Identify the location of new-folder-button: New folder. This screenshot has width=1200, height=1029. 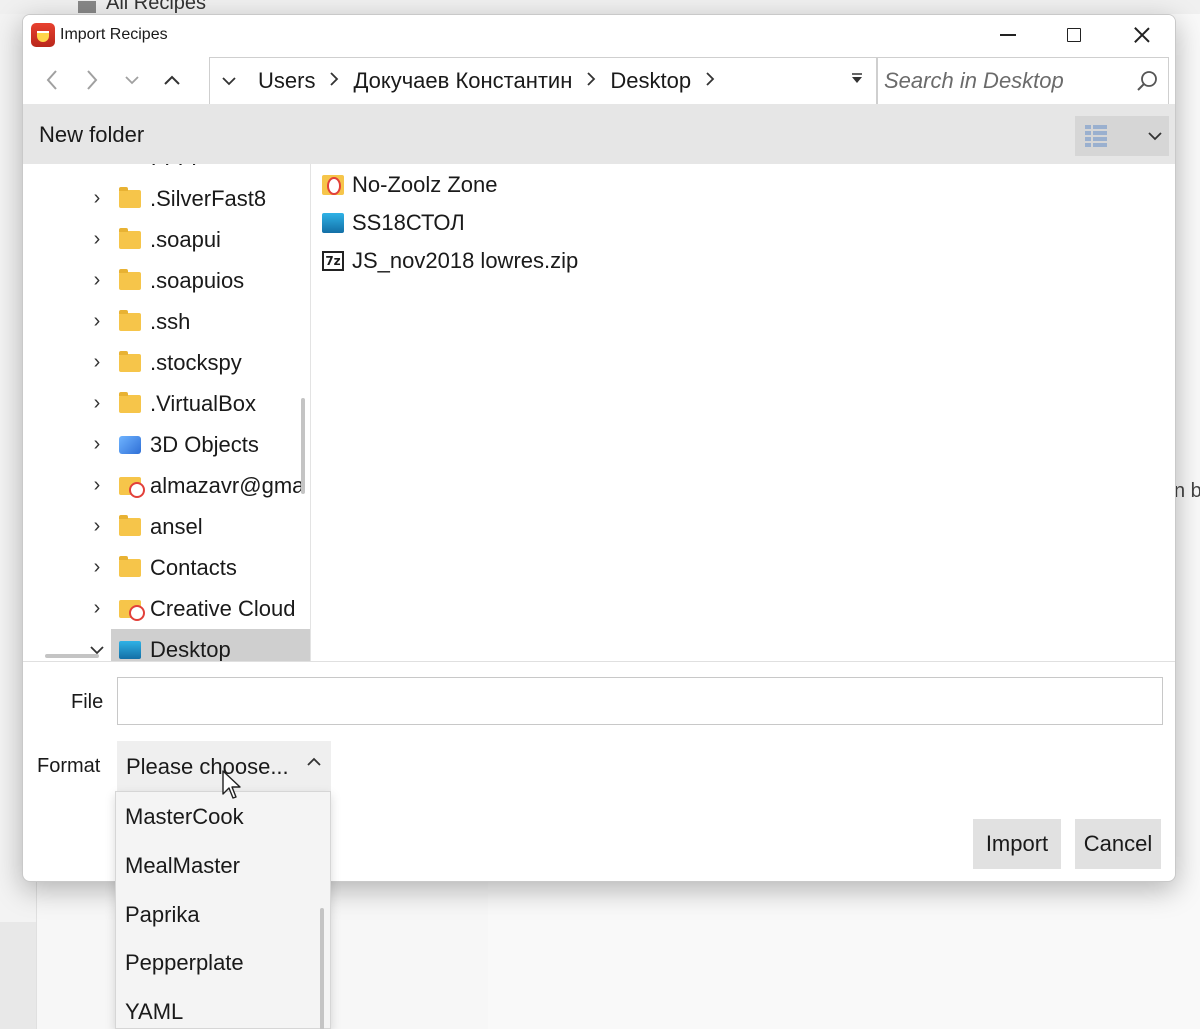
(91, 135).